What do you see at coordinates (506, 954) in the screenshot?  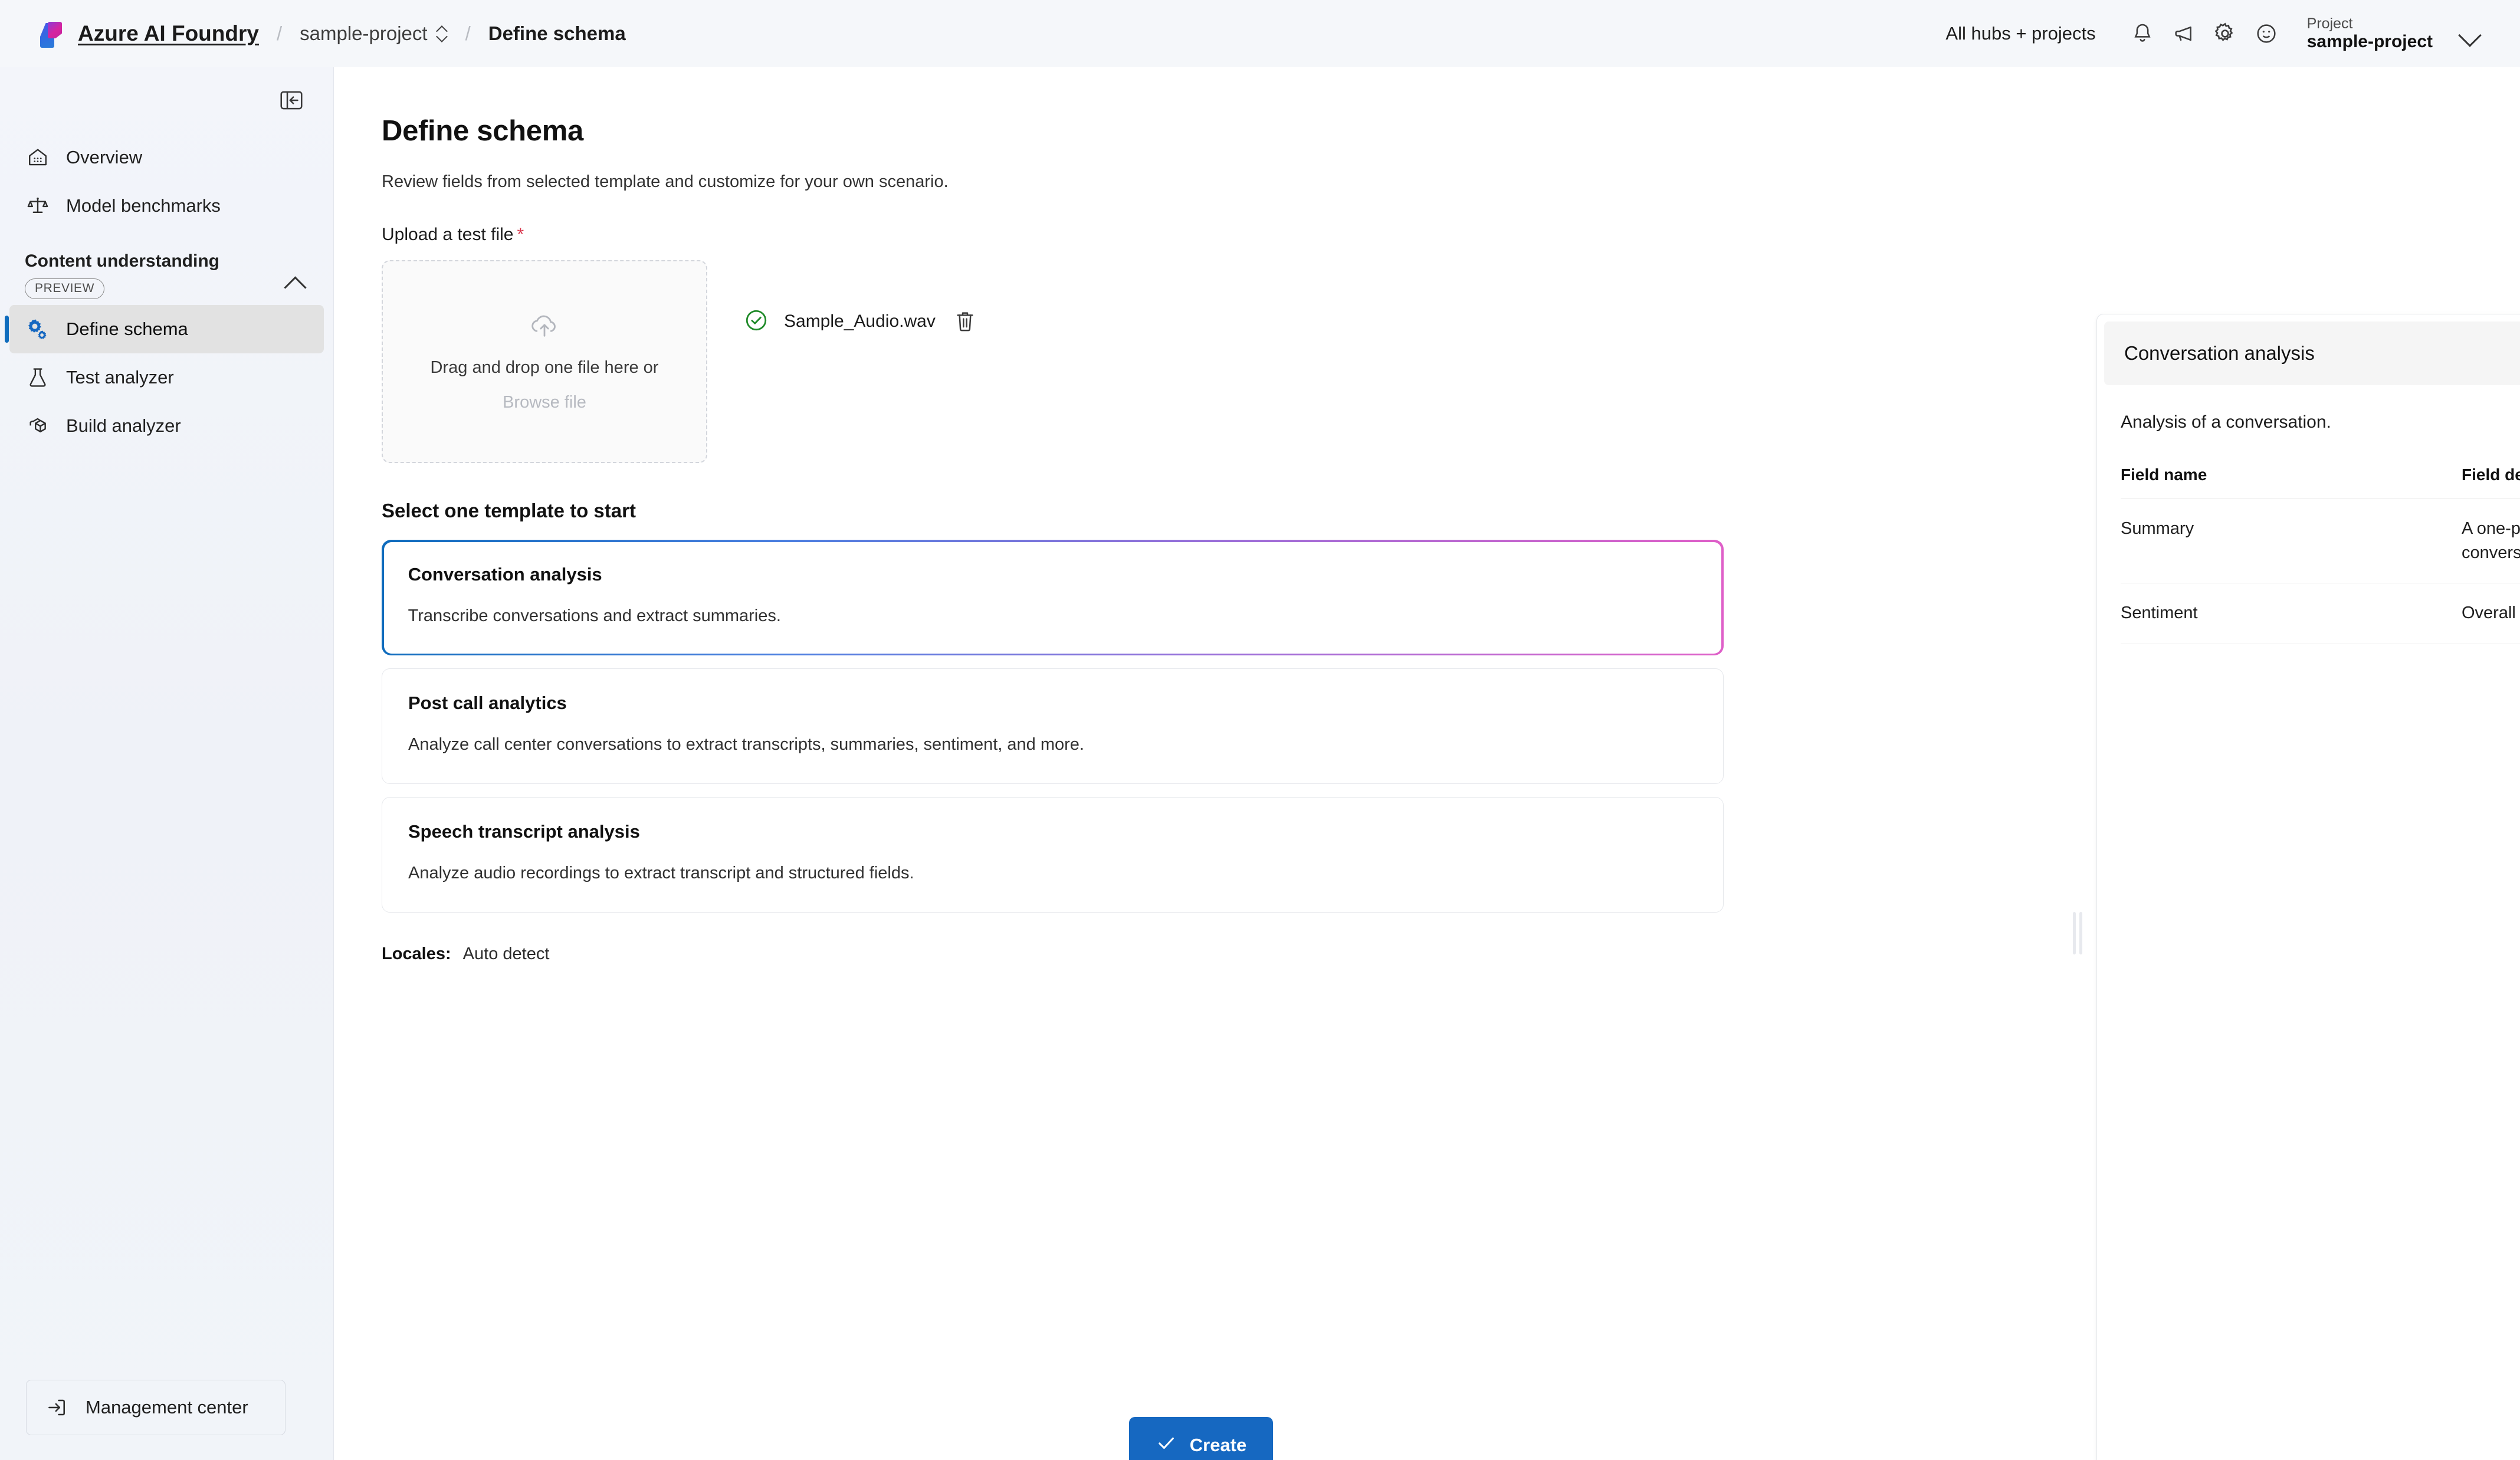 I see `locales-value: Auto detect` at bounding box center [506, 954].